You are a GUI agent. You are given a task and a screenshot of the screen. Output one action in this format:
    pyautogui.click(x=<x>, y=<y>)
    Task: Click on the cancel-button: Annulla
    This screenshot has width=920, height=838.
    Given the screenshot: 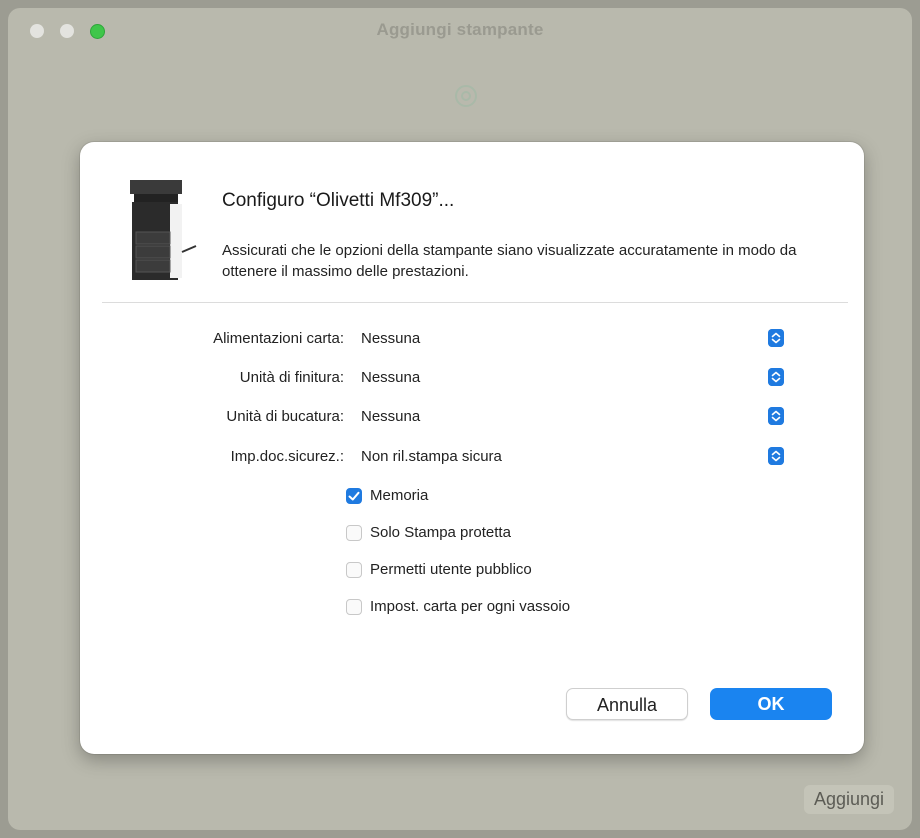 What is the action you would take?
    pyautogui.click(x=627, y=704)
    